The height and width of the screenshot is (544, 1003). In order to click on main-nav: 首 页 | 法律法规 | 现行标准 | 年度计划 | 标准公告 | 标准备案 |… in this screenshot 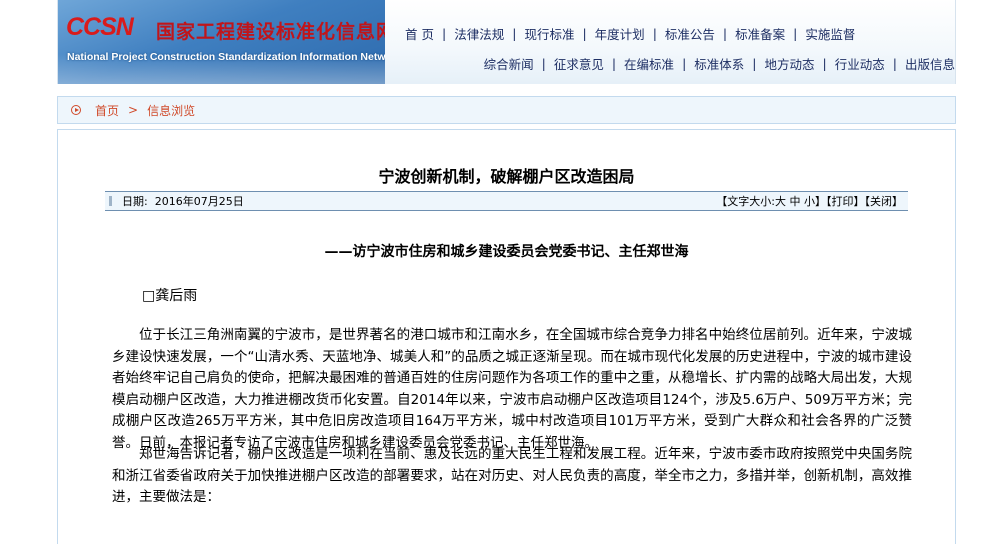, I will do `click(670, 48)`.